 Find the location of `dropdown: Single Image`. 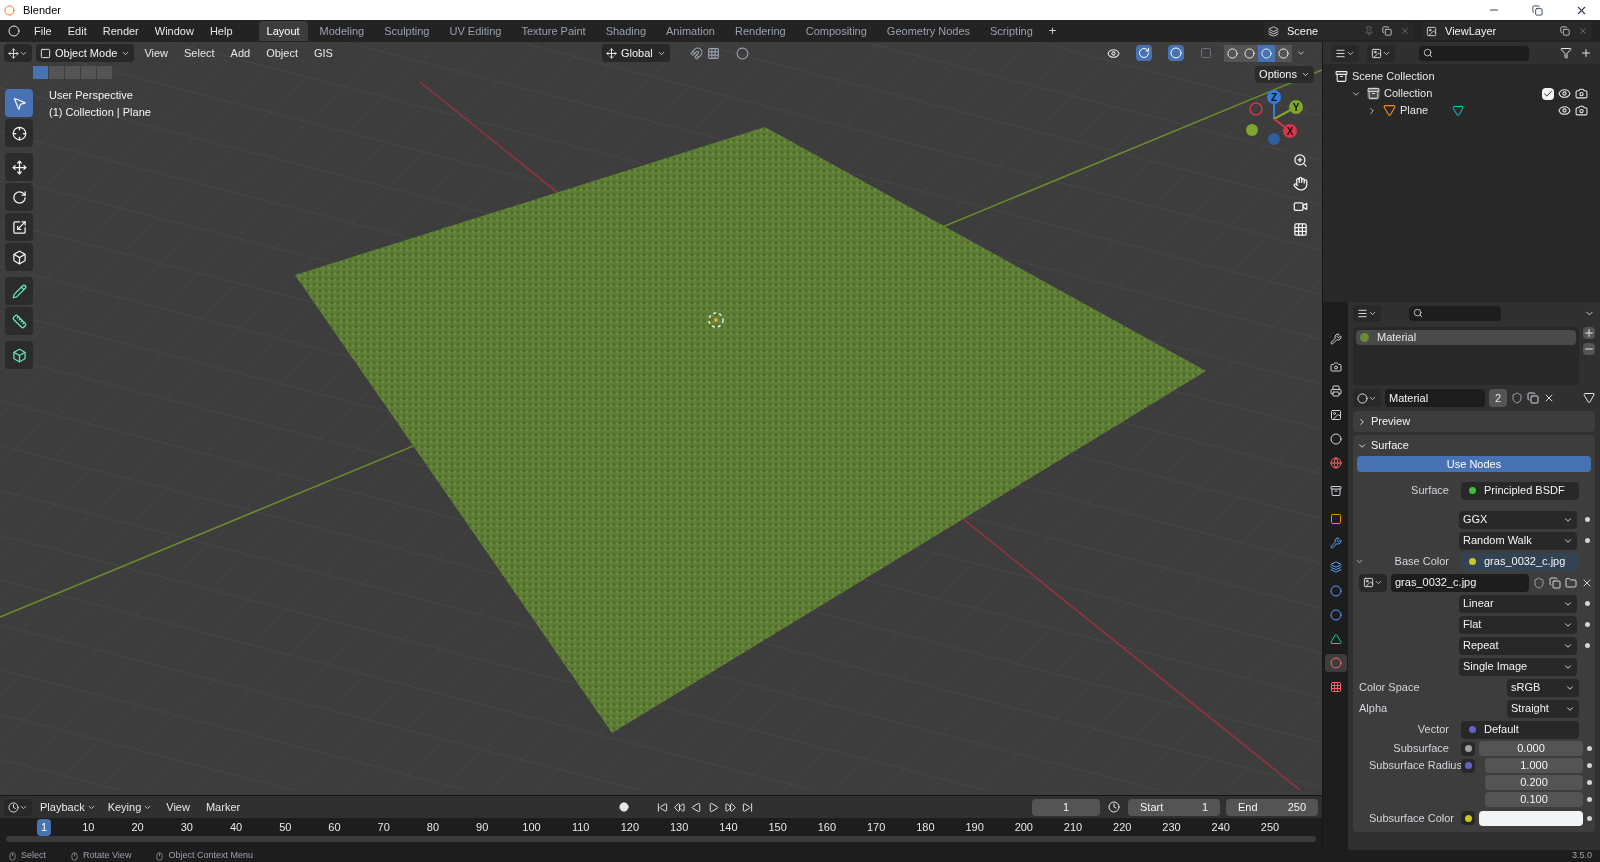

dropdown: Single Image is located at coordinates (1518, 666).